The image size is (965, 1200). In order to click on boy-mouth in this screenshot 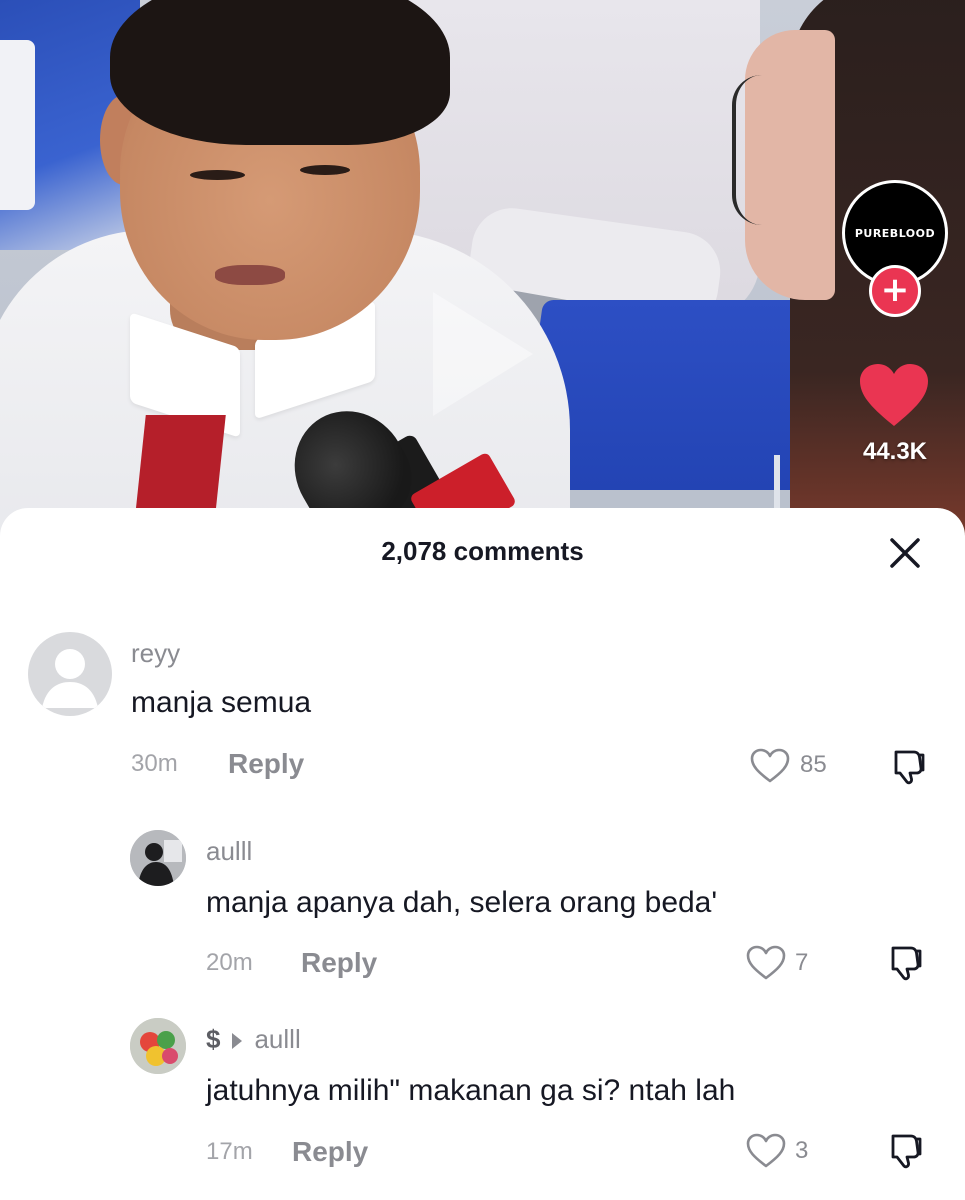, I will do `click(250, 275)`.